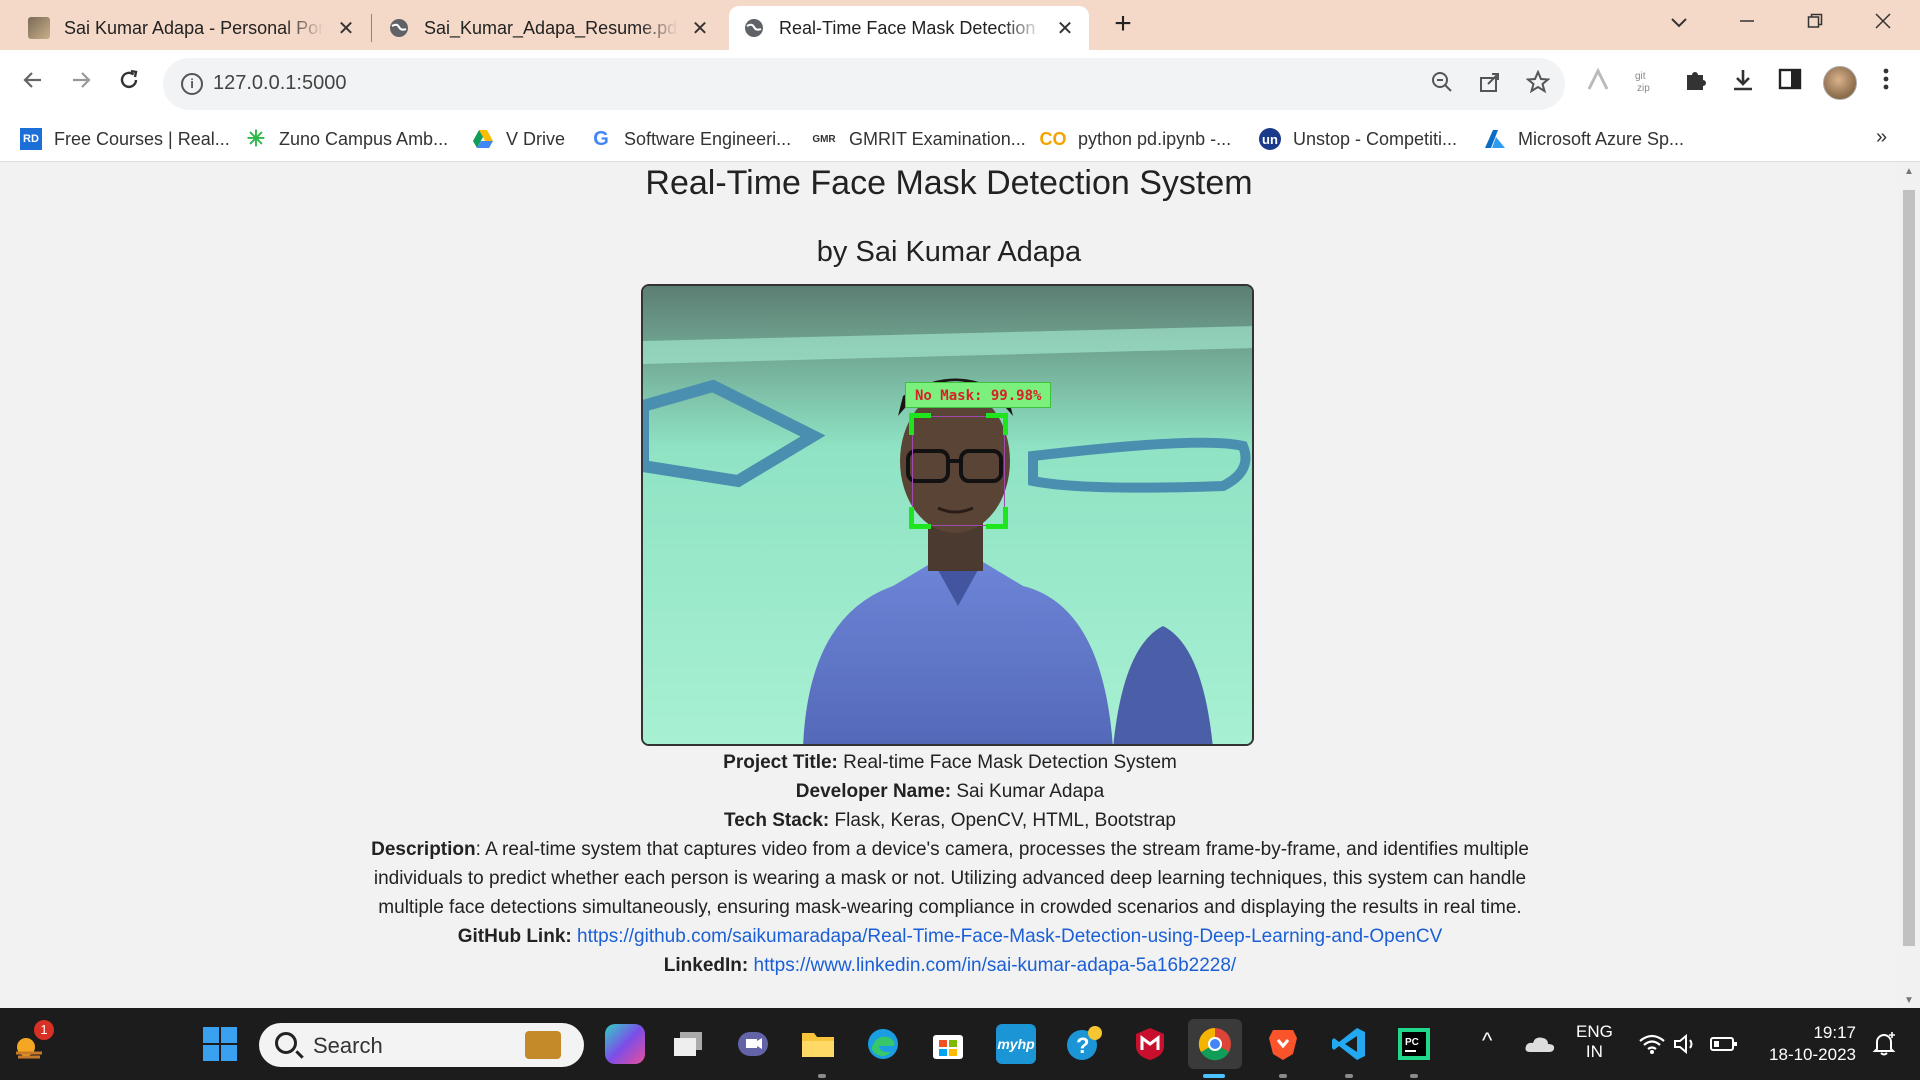  I want to click on vscode-icon, so click(1349, 1044).